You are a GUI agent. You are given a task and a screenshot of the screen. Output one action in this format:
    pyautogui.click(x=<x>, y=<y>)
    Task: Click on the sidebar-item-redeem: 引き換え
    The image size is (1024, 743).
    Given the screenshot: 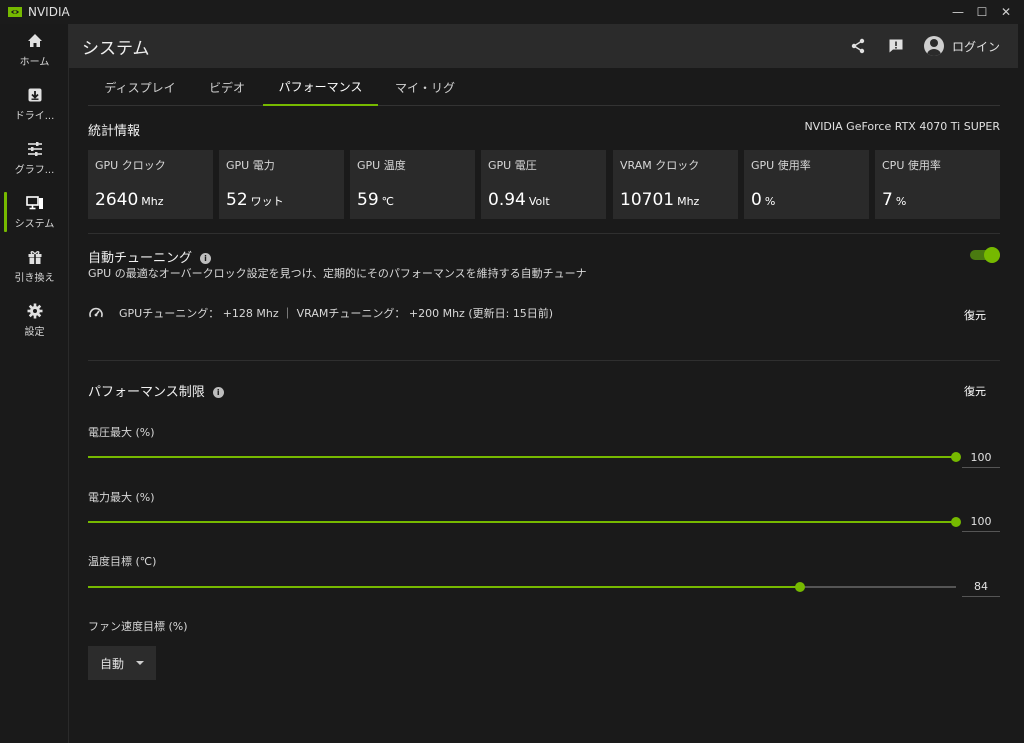 What is the action you would take?
    pyautogui.click(x=34, y=266)
    